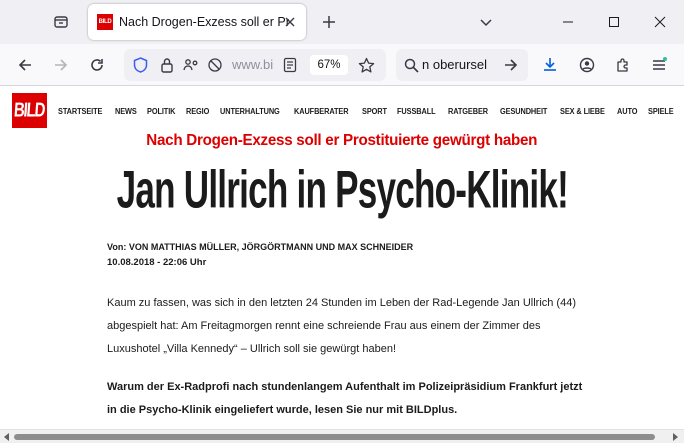 This screenshot has width=684, height=443. Describe the element at coordinates (157, 262) in the screenshot. I see `article-date: 10.08.2018 - 22:06 Uhr` at that location.